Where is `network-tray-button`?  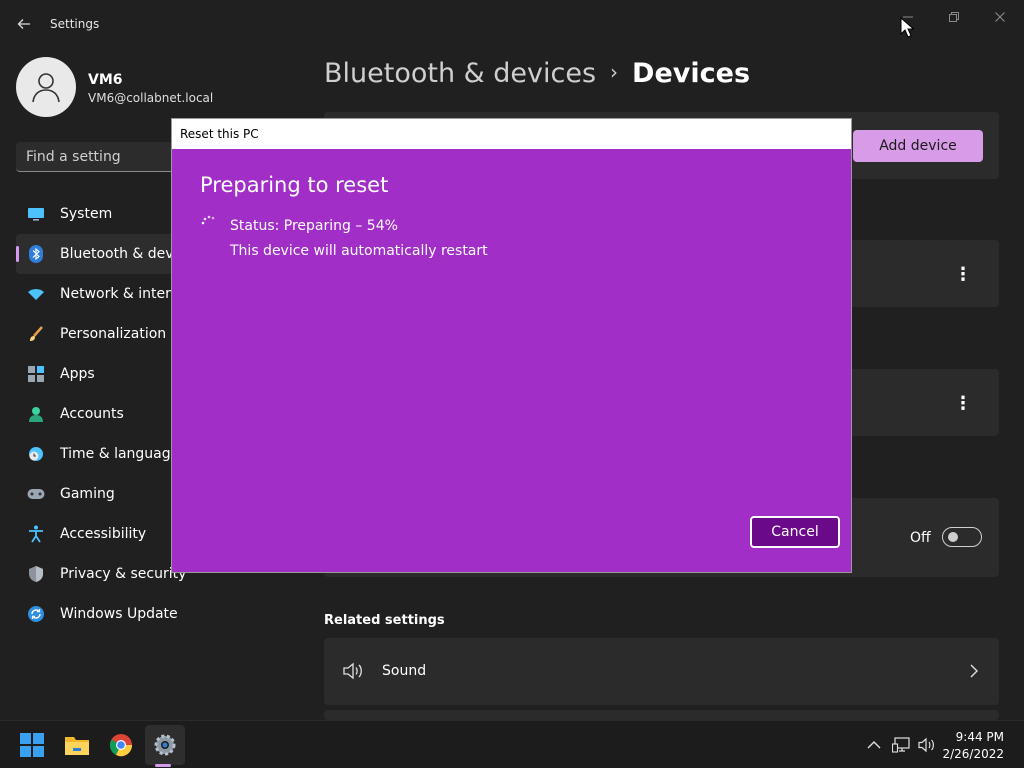 network-tray-button is located at coordinates (901, 745).